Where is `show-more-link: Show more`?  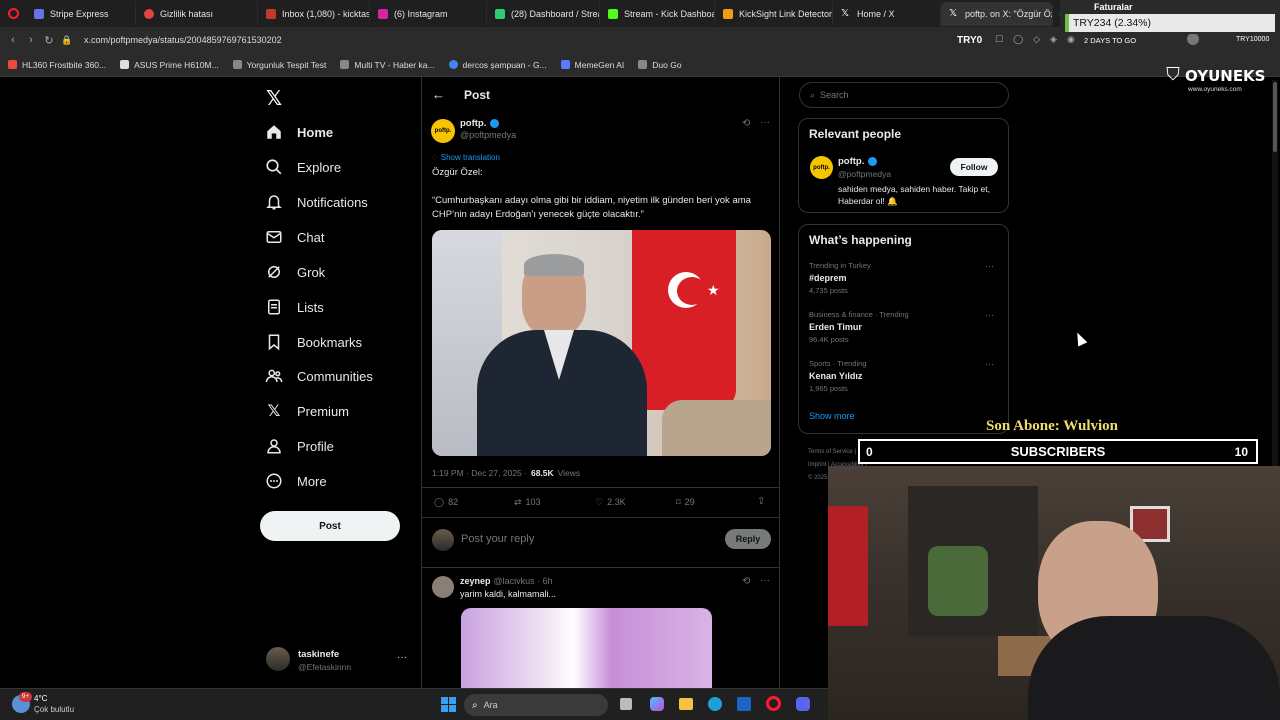 show-more-link: Show more is located at coordinates (832, 416).